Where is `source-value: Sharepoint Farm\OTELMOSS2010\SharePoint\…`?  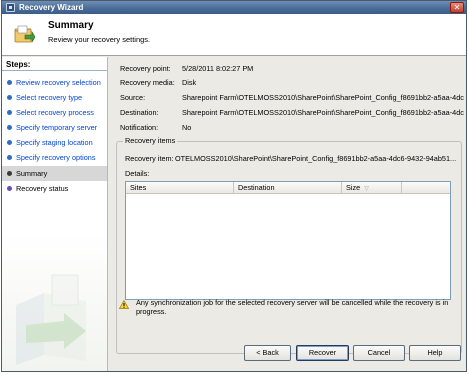
source-value: Sharepoint Farm\OTELMOSS2010\SharePoint\… is located at coordinates (323, 97).